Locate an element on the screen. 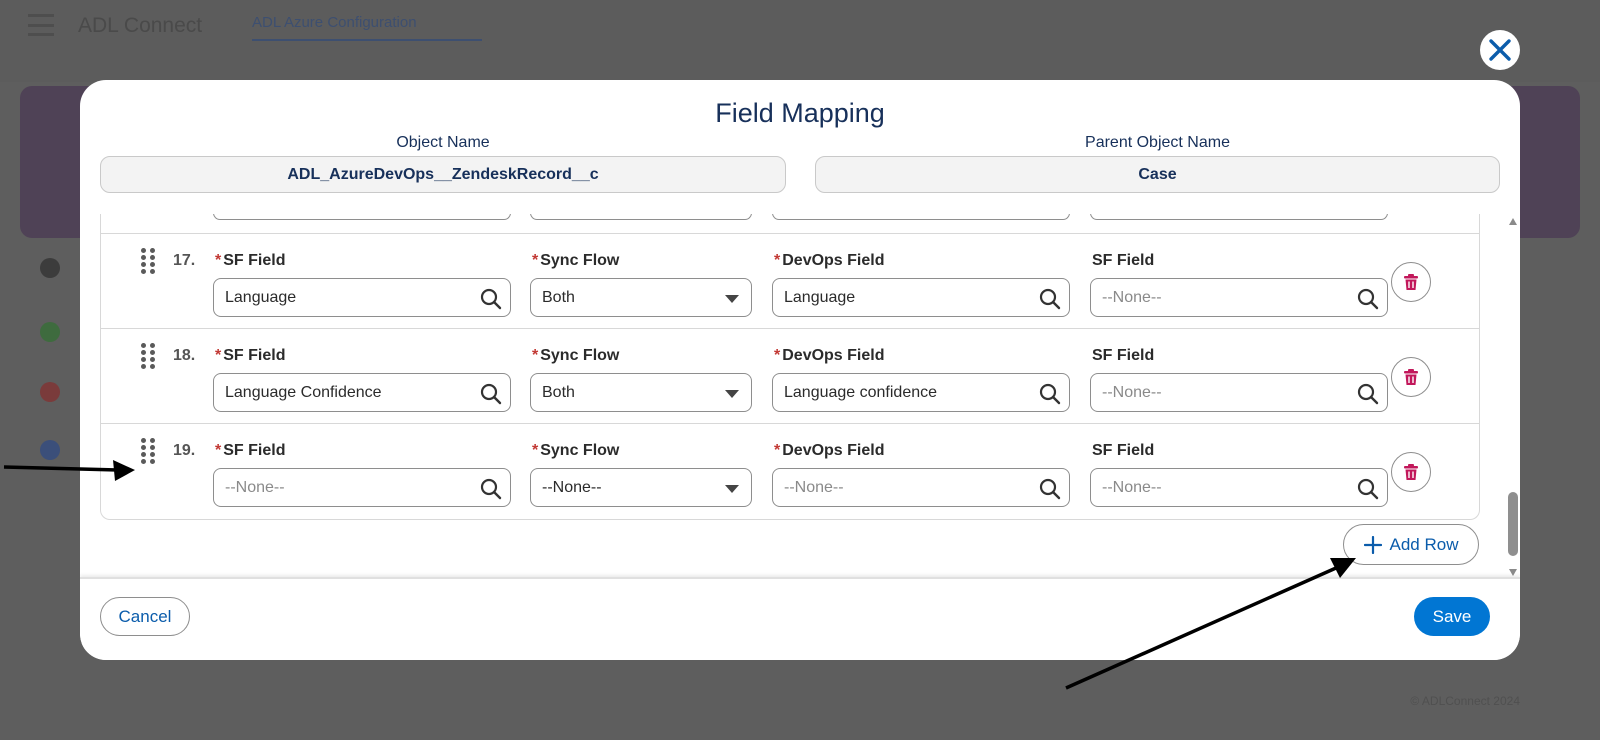 The image size is (1600, 740). sync-flow-value: --None-- is located at coordinates (572, 487).